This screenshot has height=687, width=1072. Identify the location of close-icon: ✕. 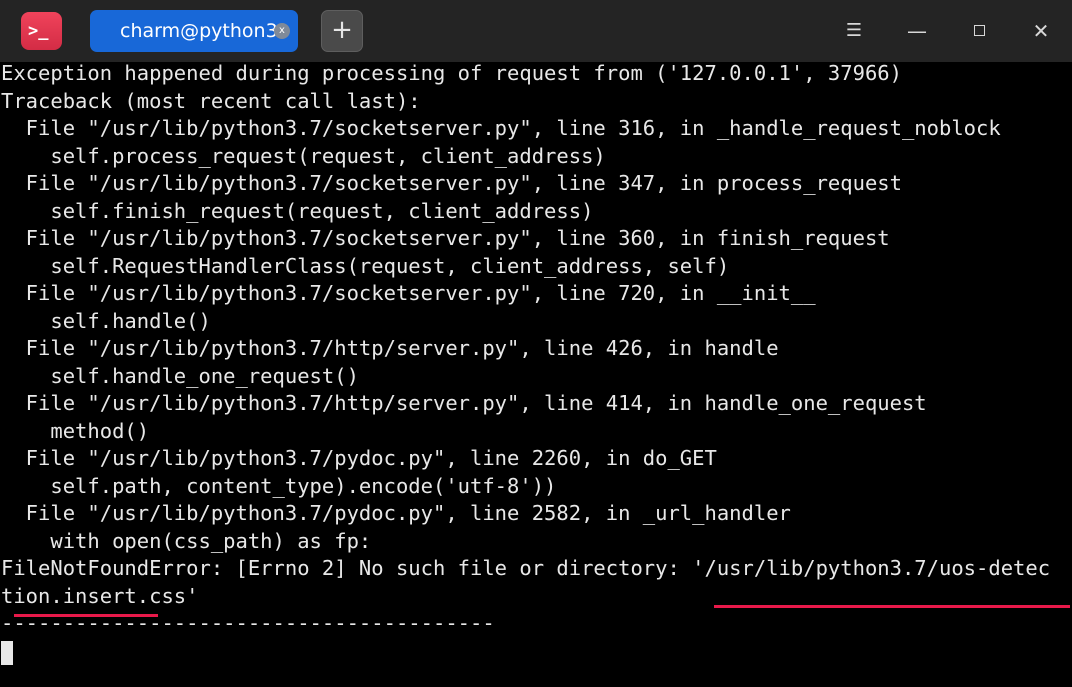
(1041, 31).